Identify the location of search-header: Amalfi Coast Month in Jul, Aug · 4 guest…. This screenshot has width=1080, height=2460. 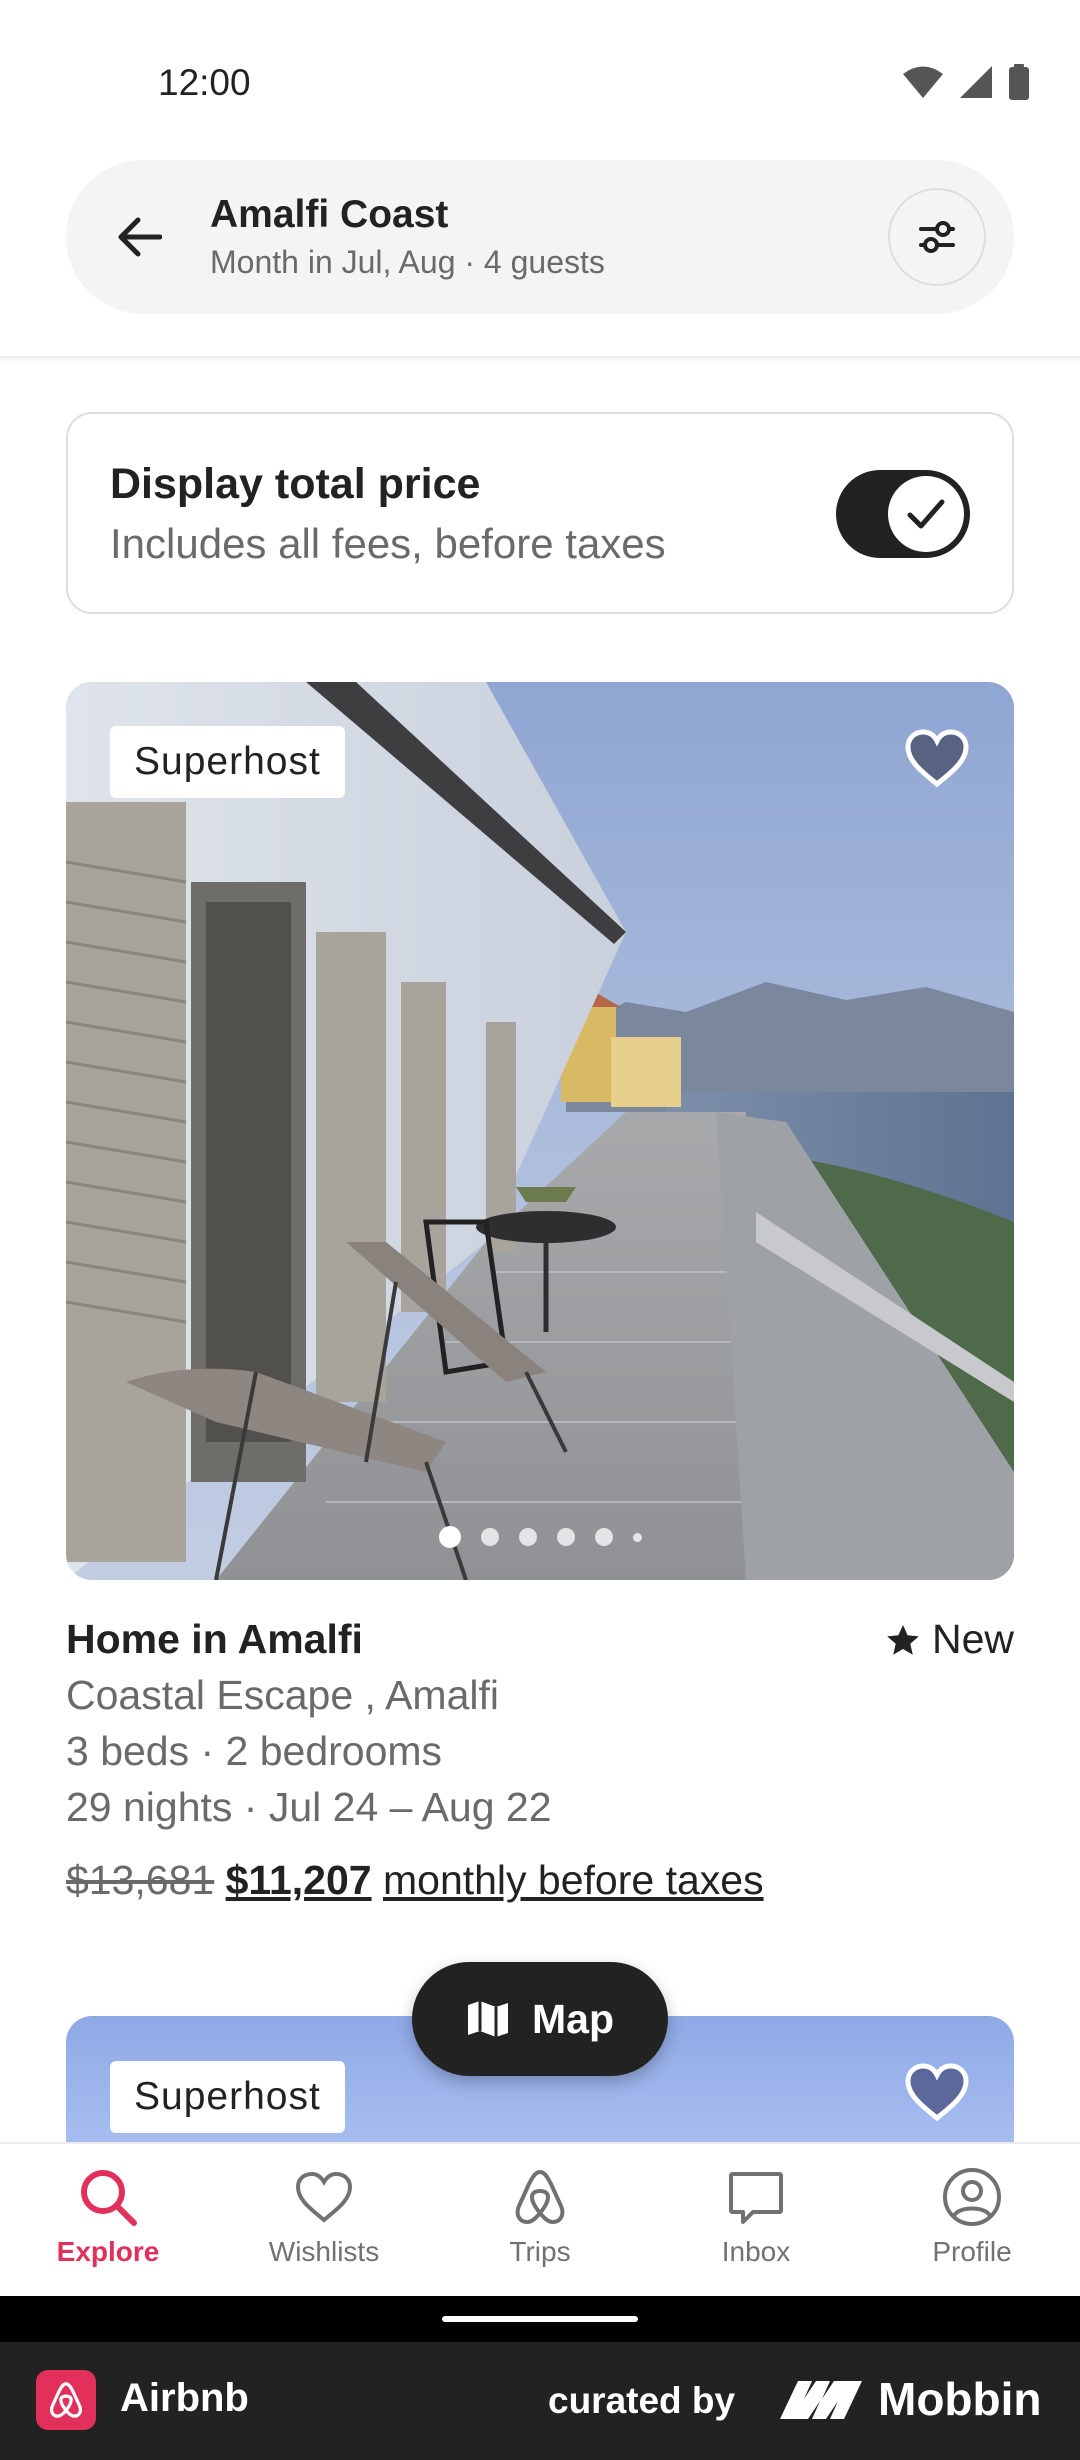
(540, 248).